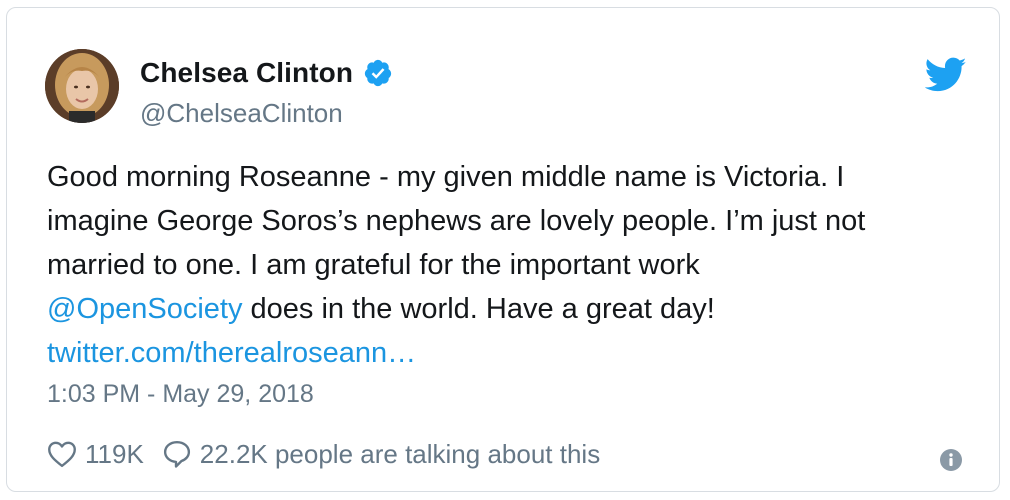 This screenshot has width=1010, height=500. Describe the element at coordinates (180, 394) in the screenshot. I see `tweet-timestamp: 1:03 PM - May 29, 2018` at that location.